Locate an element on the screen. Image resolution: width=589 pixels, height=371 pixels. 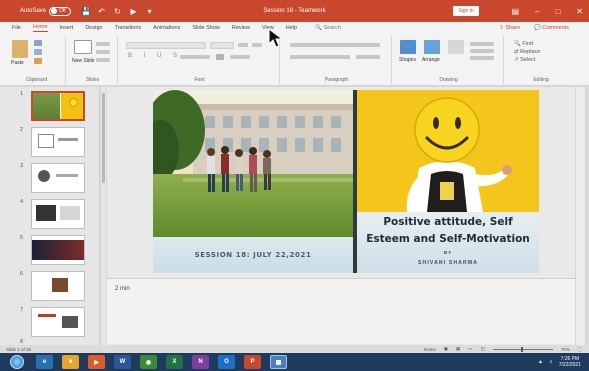
tab-insert: Insert is located at coordinates (67, 28).